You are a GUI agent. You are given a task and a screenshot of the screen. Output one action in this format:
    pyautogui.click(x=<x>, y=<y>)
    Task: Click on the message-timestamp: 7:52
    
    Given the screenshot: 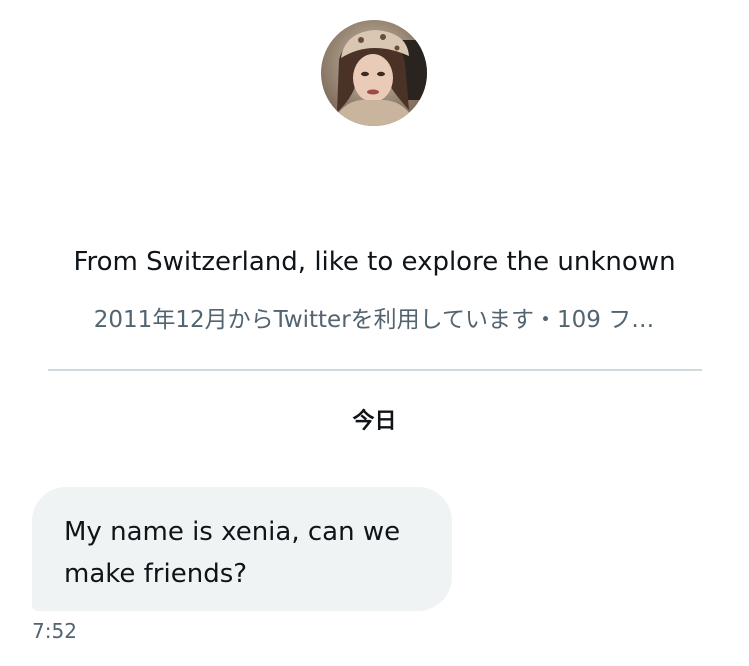 What is the action you would take?
    pyautogui.click(x=54, y=631)
    